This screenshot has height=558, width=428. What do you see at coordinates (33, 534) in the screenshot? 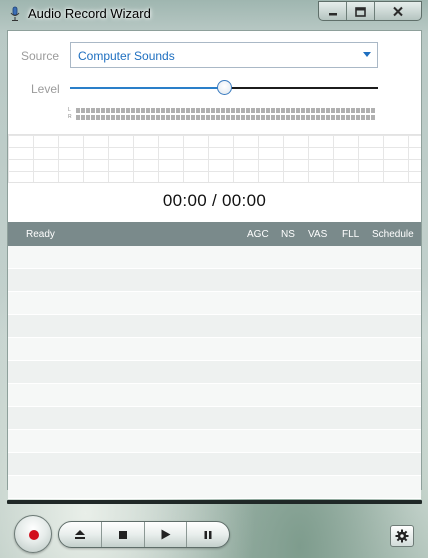
I see `record-button` at bounding box center [33, 534].